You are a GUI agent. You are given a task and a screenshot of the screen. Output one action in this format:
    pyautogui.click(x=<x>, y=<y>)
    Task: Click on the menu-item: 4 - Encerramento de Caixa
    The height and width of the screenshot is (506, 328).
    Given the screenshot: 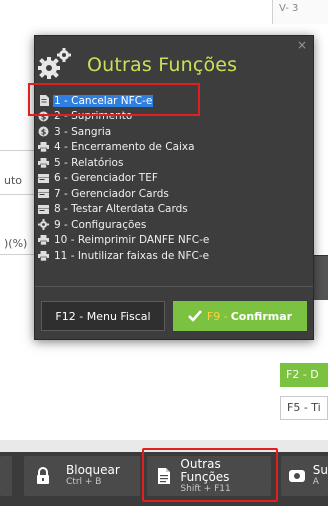 What is the action you would take?
    pyautogui.click(x=174, y=148)
    